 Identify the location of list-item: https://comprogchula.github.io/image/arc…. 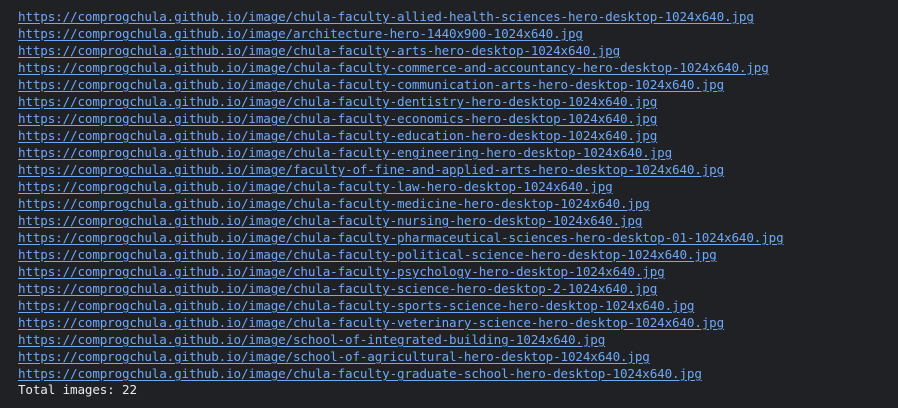
(458, 32).